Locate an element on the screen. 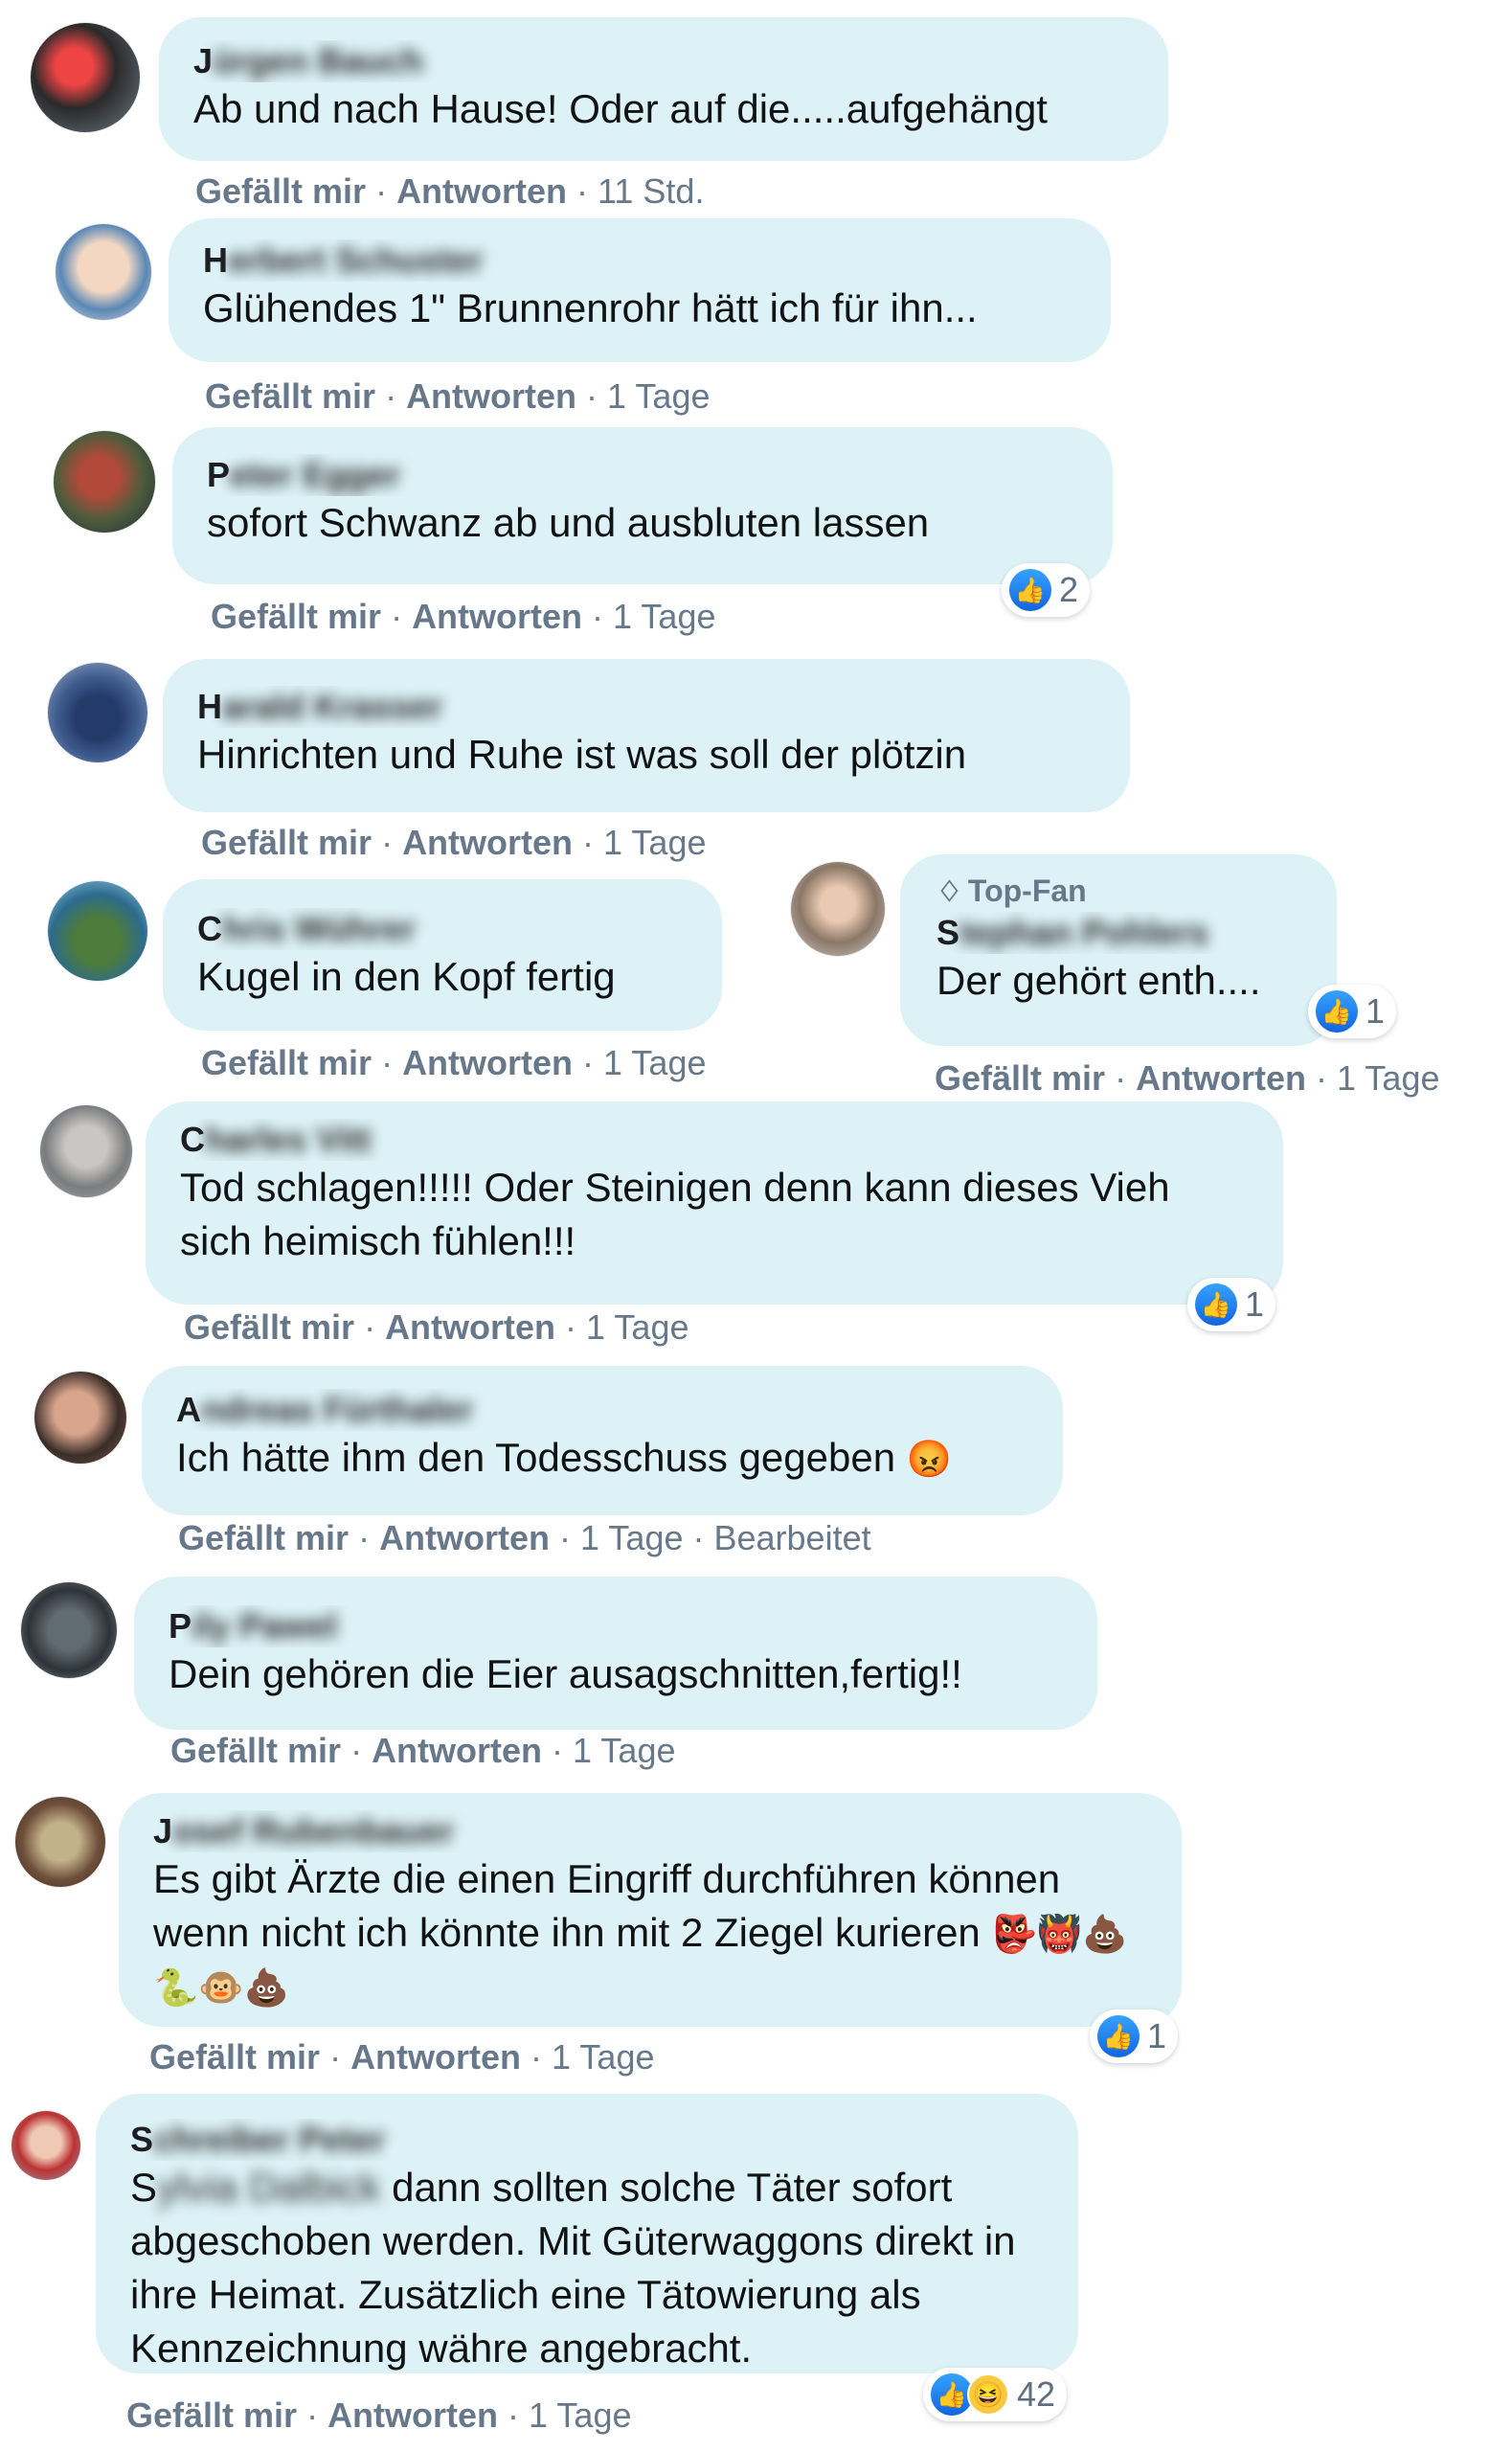  timestamp: 11 Std. is located at coordinates (651, 191).